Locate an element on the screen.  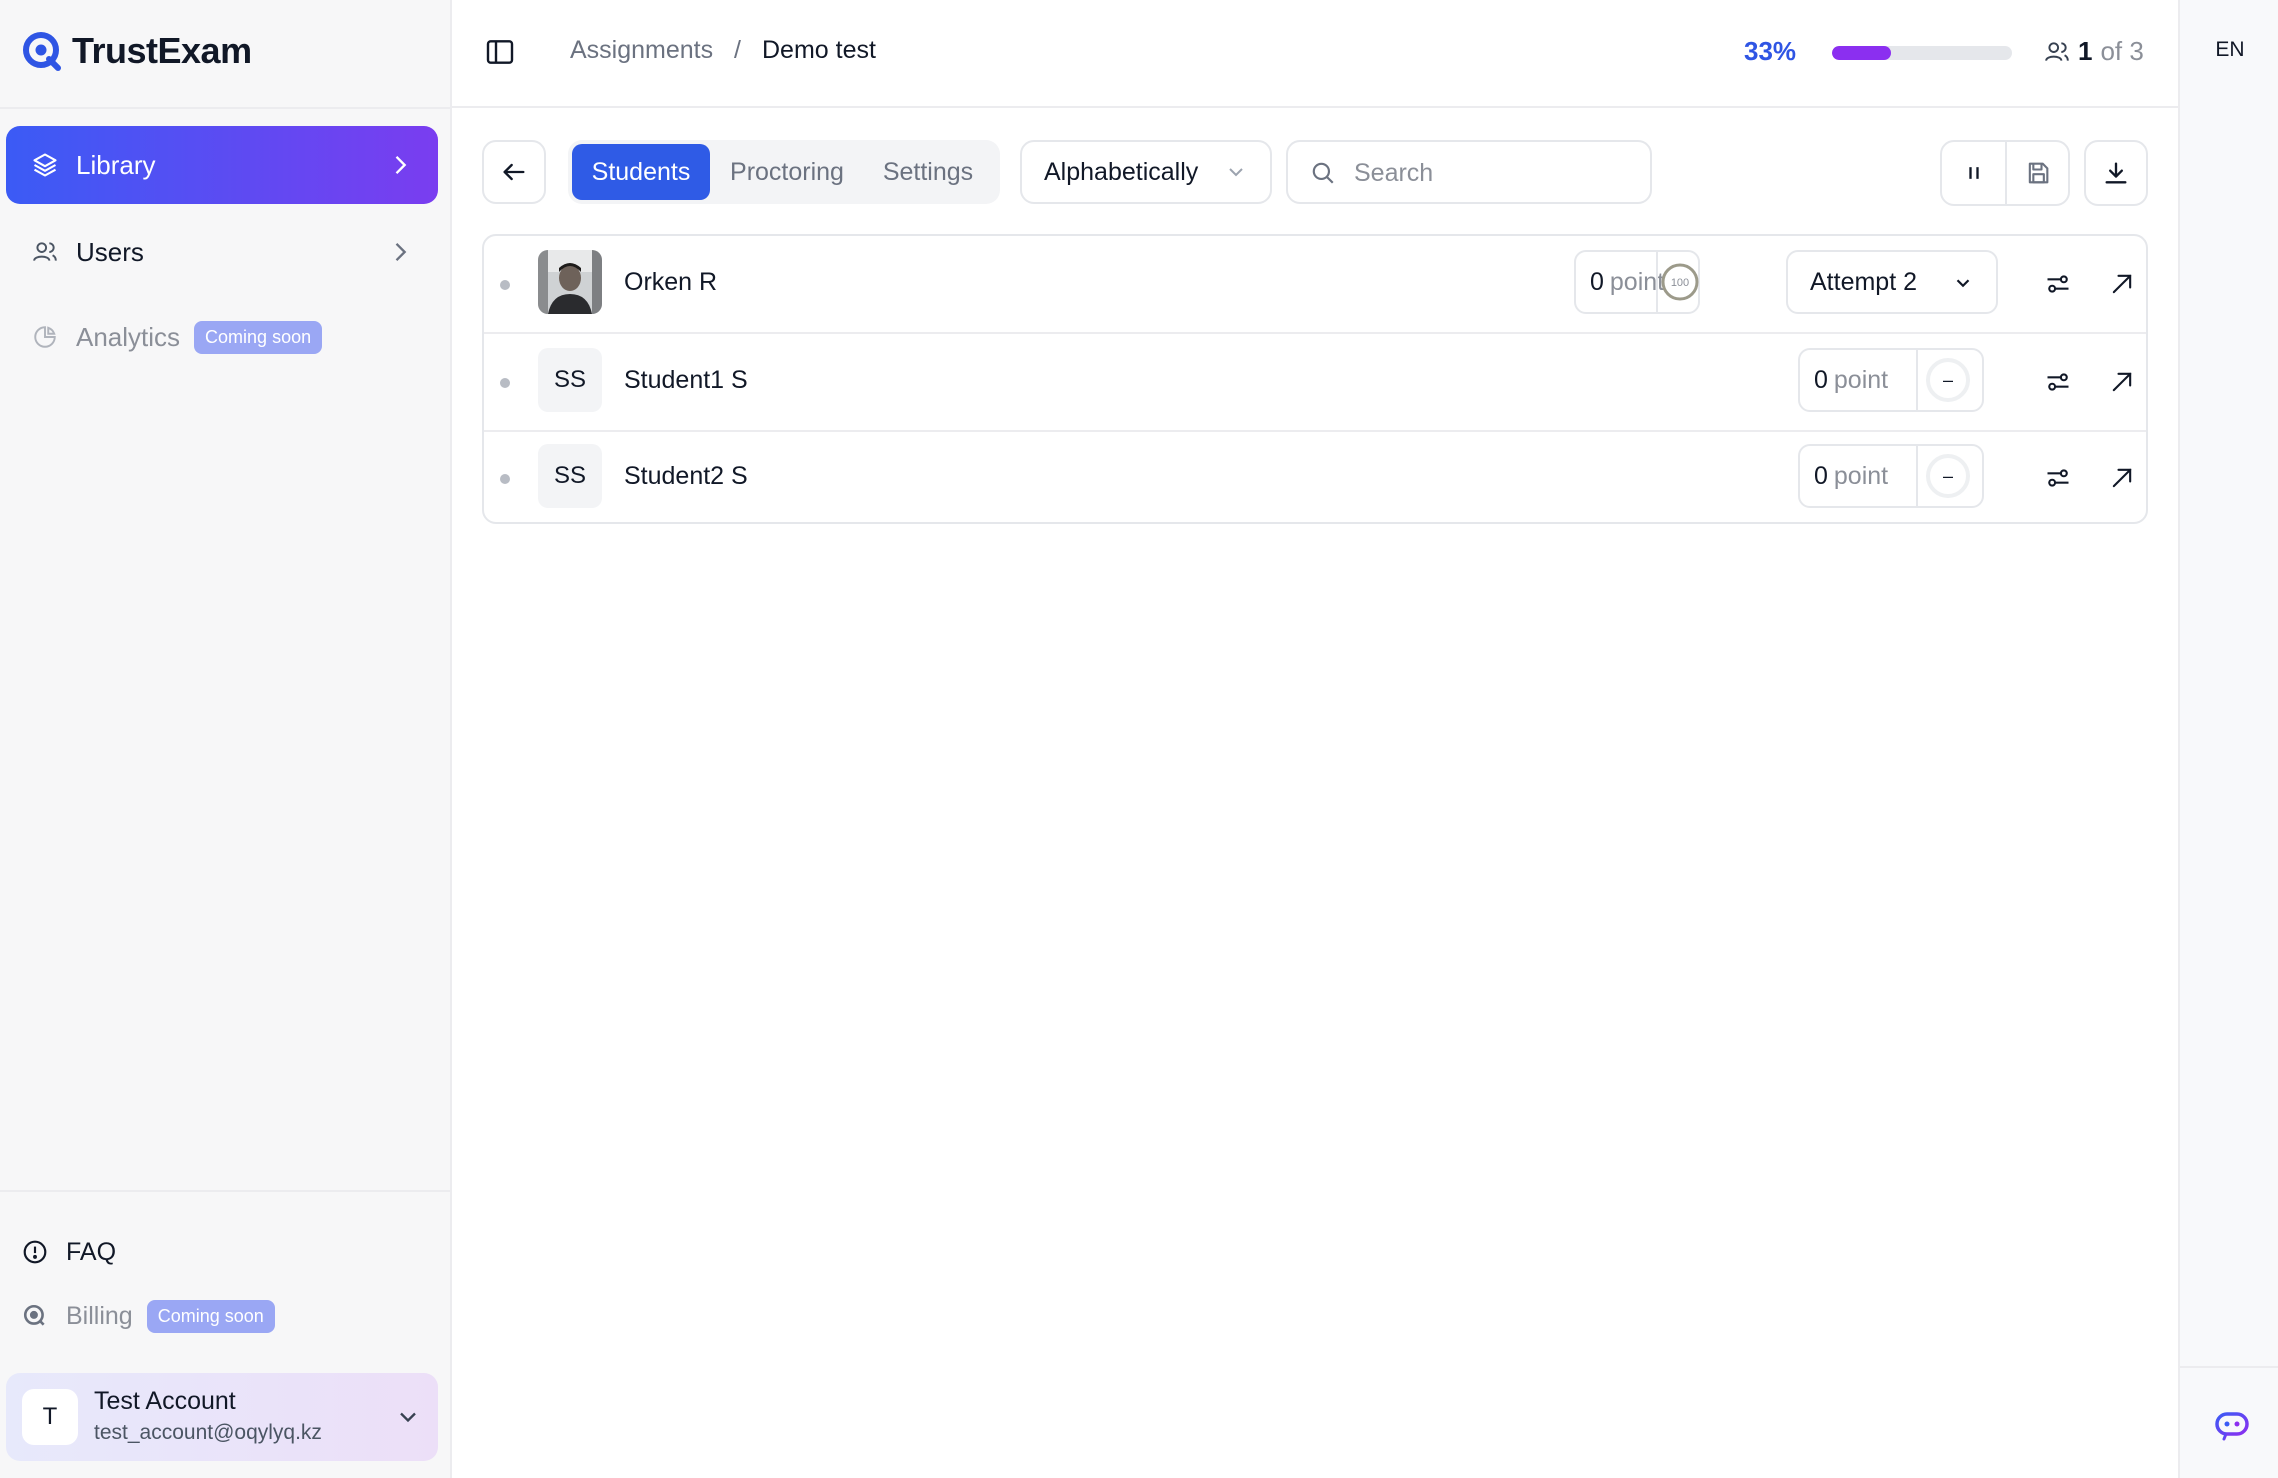
sidebar-item-label: Billing is located at coordinates (99, 1315).